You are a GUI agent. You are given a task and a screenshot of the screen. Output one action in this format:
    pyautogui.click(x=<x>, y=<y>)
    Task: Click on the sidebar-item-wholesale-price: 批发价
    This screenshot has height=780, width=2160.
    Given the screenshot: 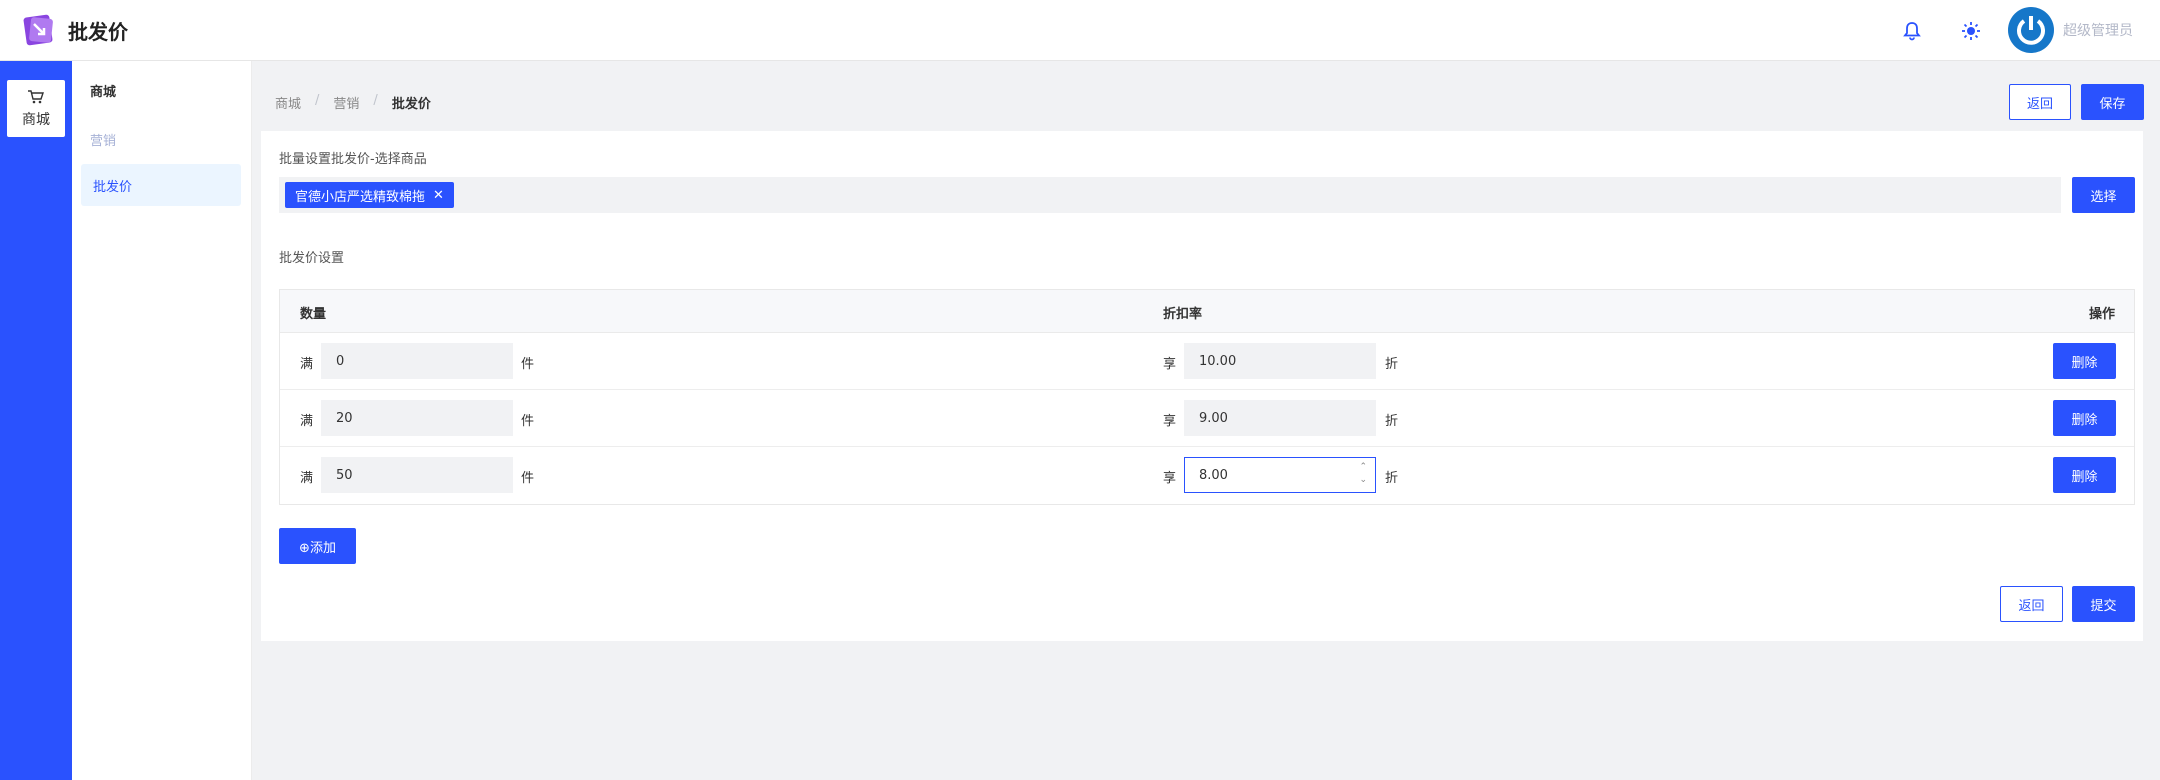 What is the action you would take?
    pyautogui.click(x=161, y=185)
    